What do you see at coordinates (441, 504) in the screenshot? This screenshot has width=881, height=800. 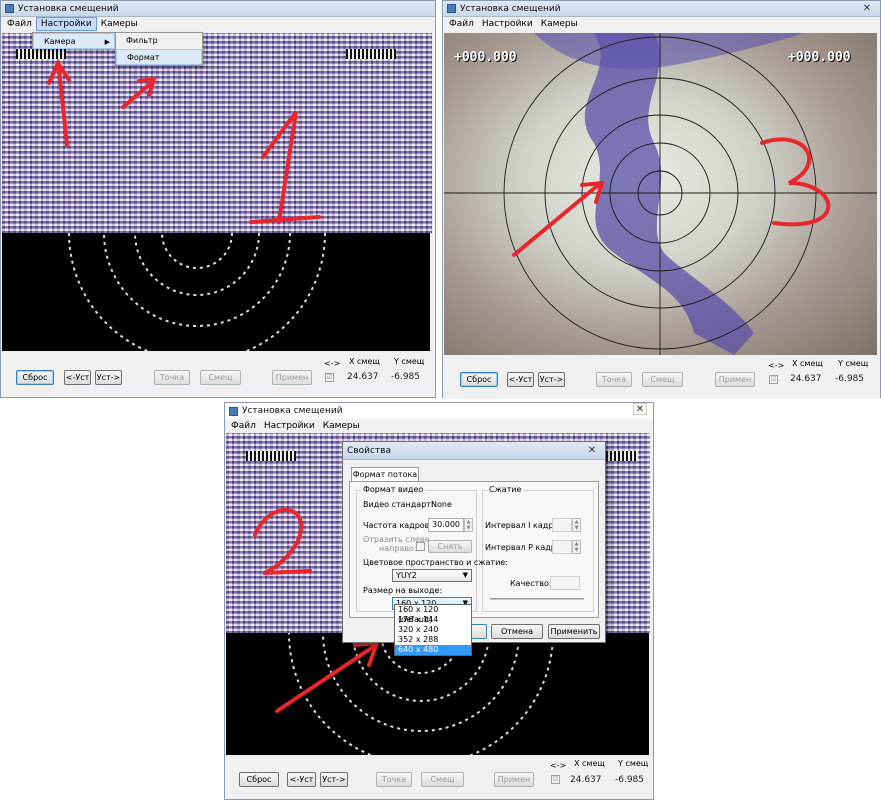 I see `video-standard-value: None` at bounding box center [441, 504].